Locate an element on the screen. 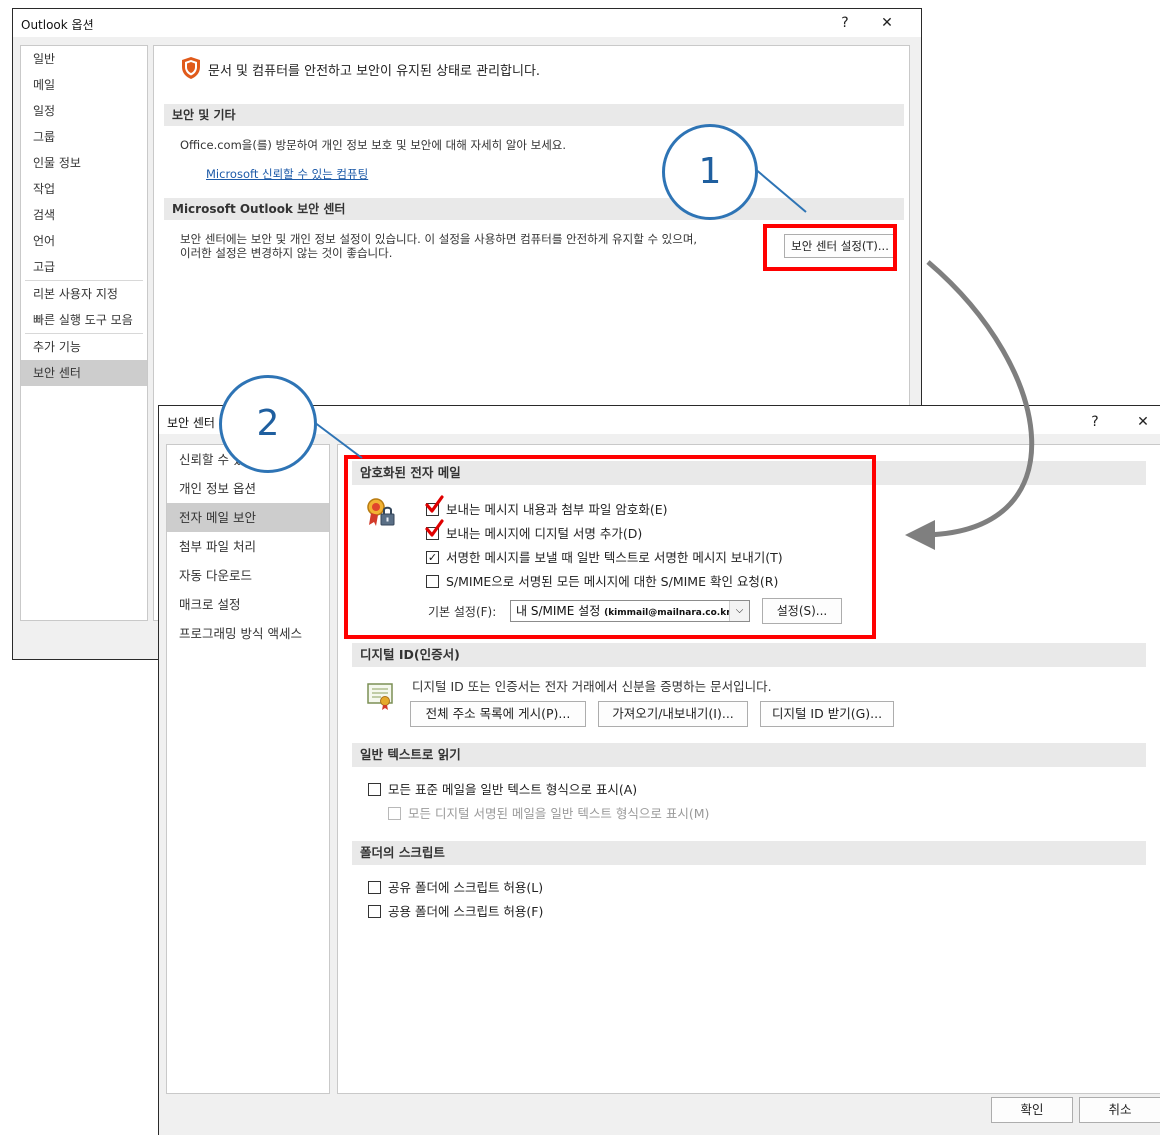 This screenshot has width=1160, height=1135. public-folder-script-checkbox is located at coordinates (374, 911).